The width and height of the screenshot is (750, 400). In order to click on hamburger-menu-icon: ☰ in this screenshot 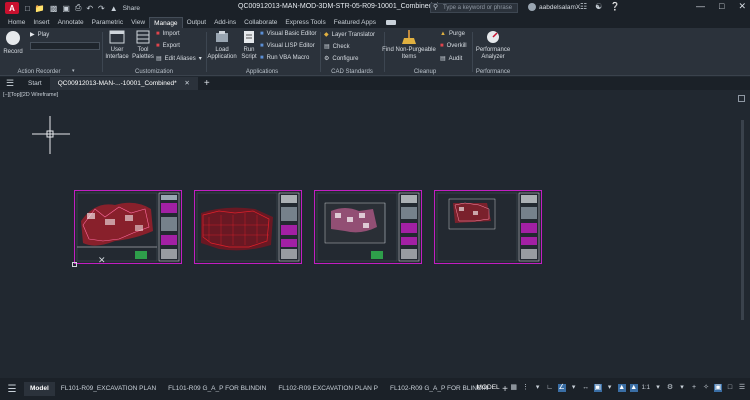, I will do `click(10, 83)`.